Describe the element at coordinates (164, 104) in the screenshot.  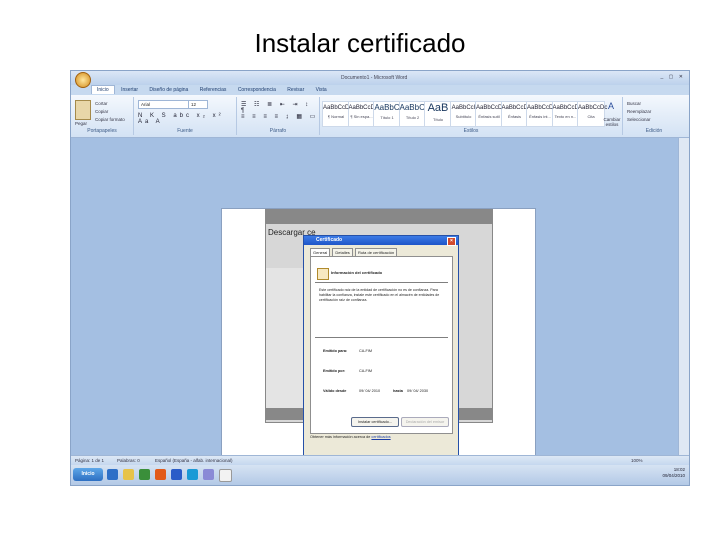
I see `font-name-select: Arial` at that location.